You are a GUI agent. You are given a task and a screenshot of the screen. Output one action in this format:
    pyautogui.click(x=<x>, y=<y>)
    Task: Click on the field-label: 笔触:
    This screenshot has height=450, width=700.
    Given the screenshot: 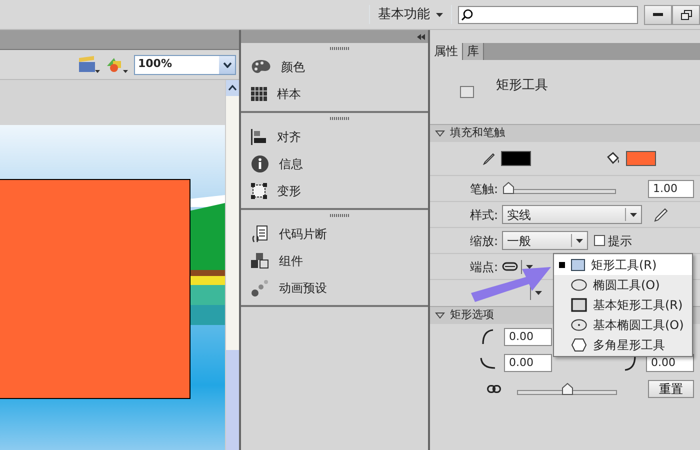 What is the action you would take?
    pyautogui.click(x=483, y=189)
    